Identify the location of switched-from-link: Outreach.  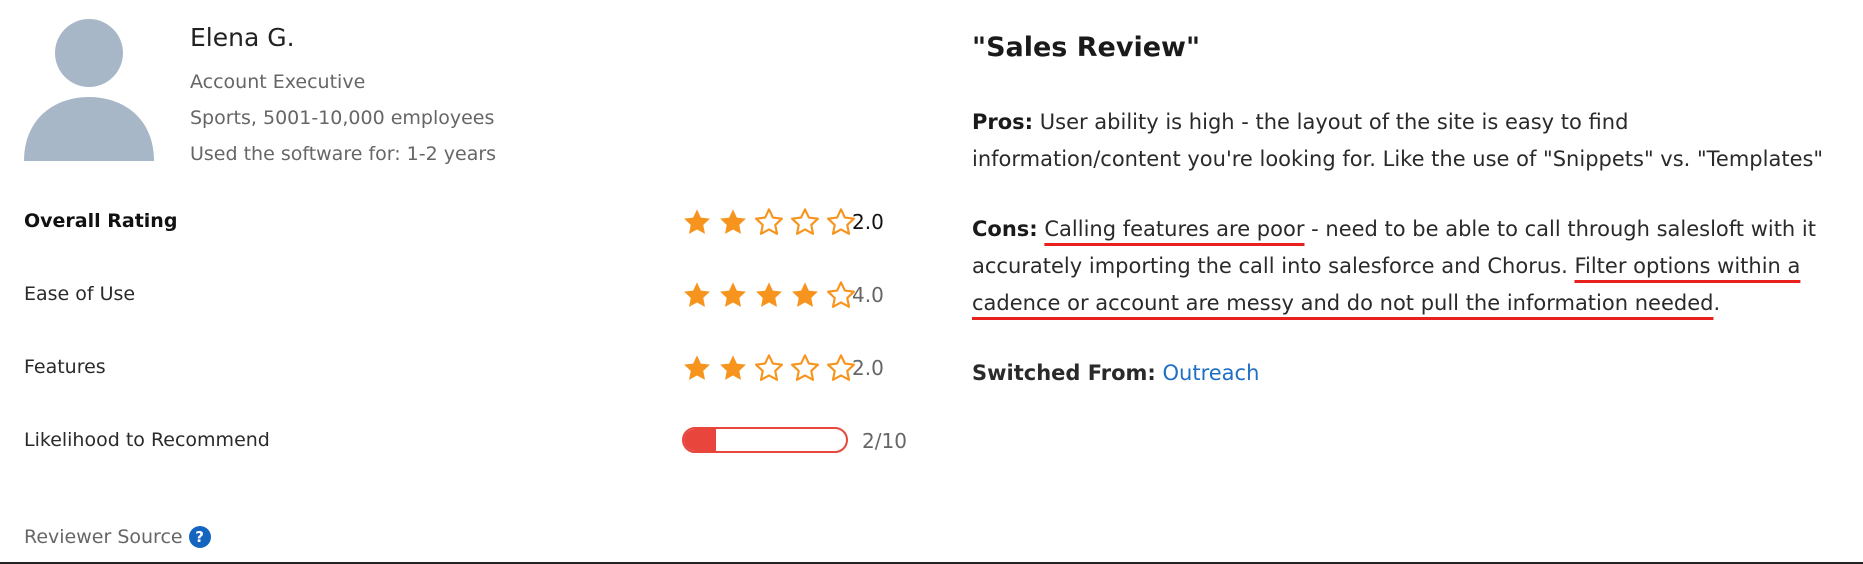
(1211, 373).